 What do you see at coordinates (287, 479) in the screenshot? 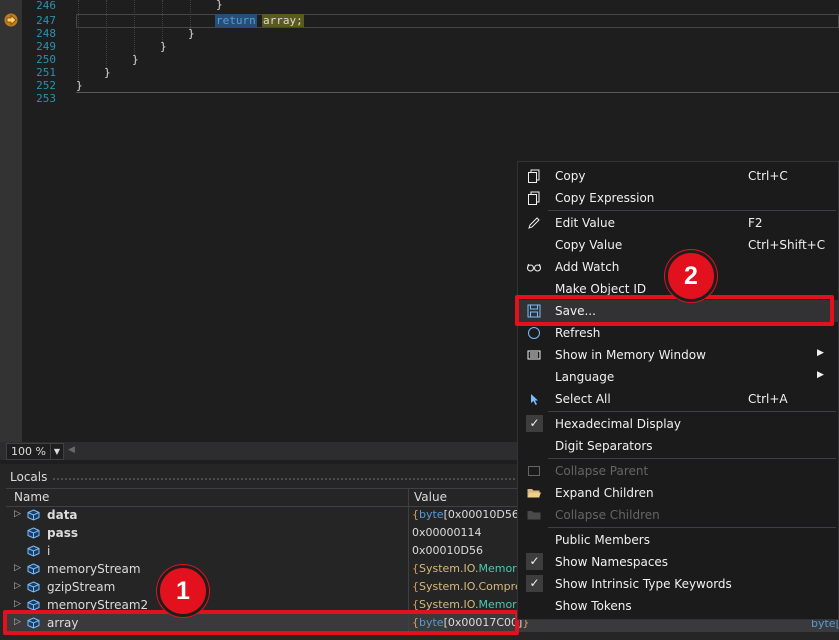
I see `panel-grip` at bounding box center [287, 479].